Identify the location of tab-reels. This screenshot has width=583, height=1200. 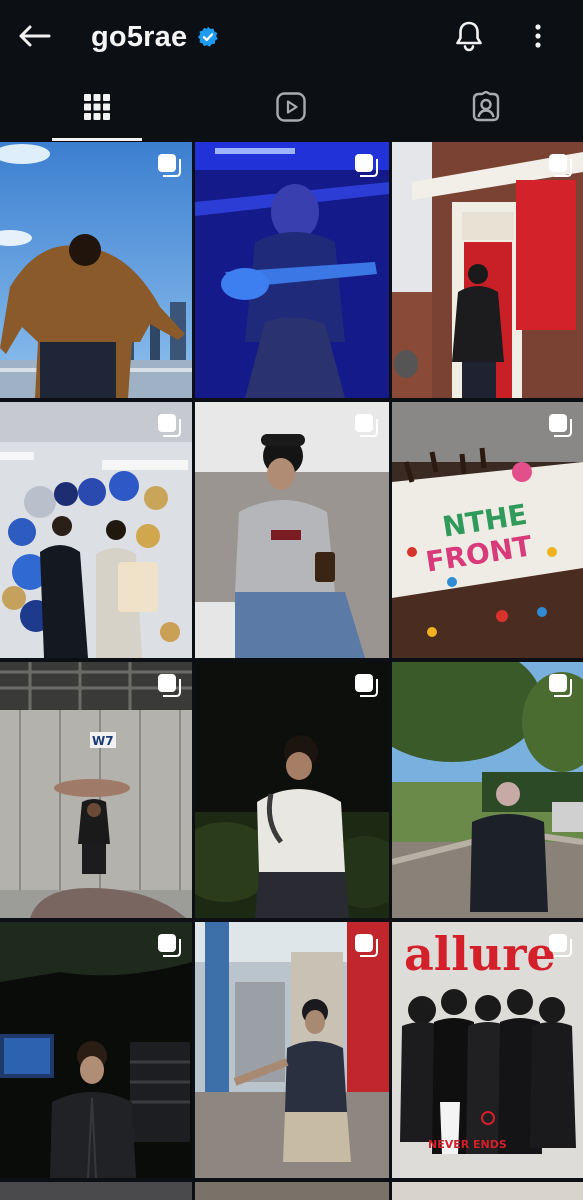
(291, 107).